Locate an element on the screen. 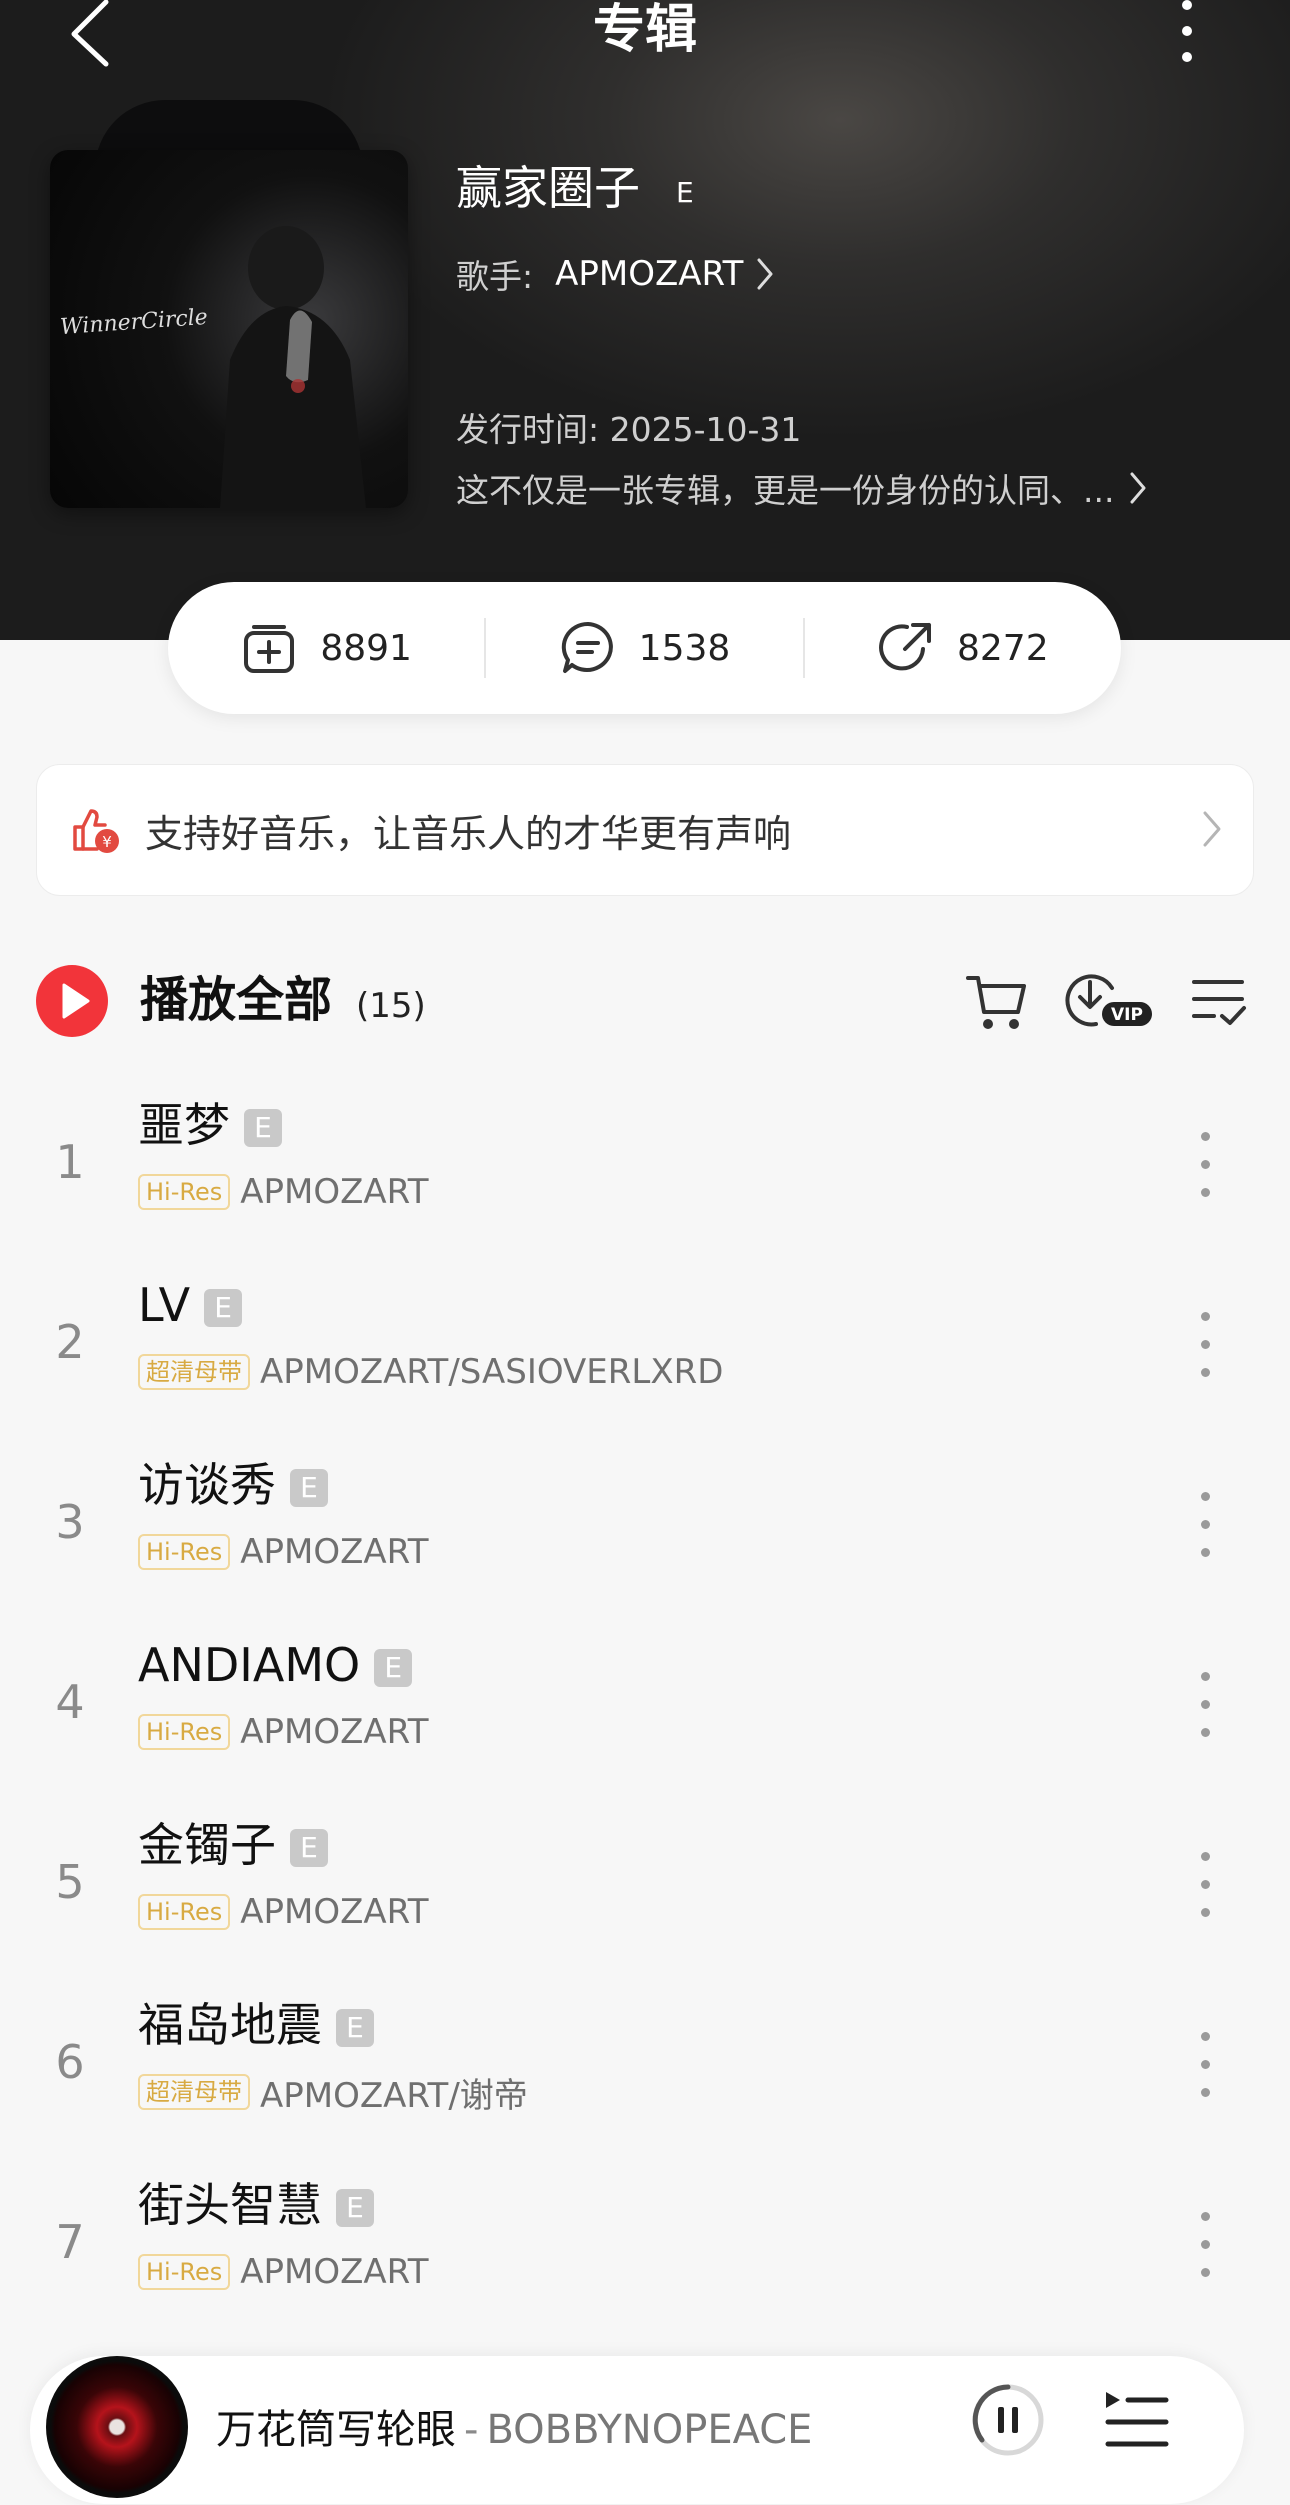 The image size is (1290, 2505). track-meta: 超清母带 APMOZART/谢帝 is located at coordinates (333, 2094).